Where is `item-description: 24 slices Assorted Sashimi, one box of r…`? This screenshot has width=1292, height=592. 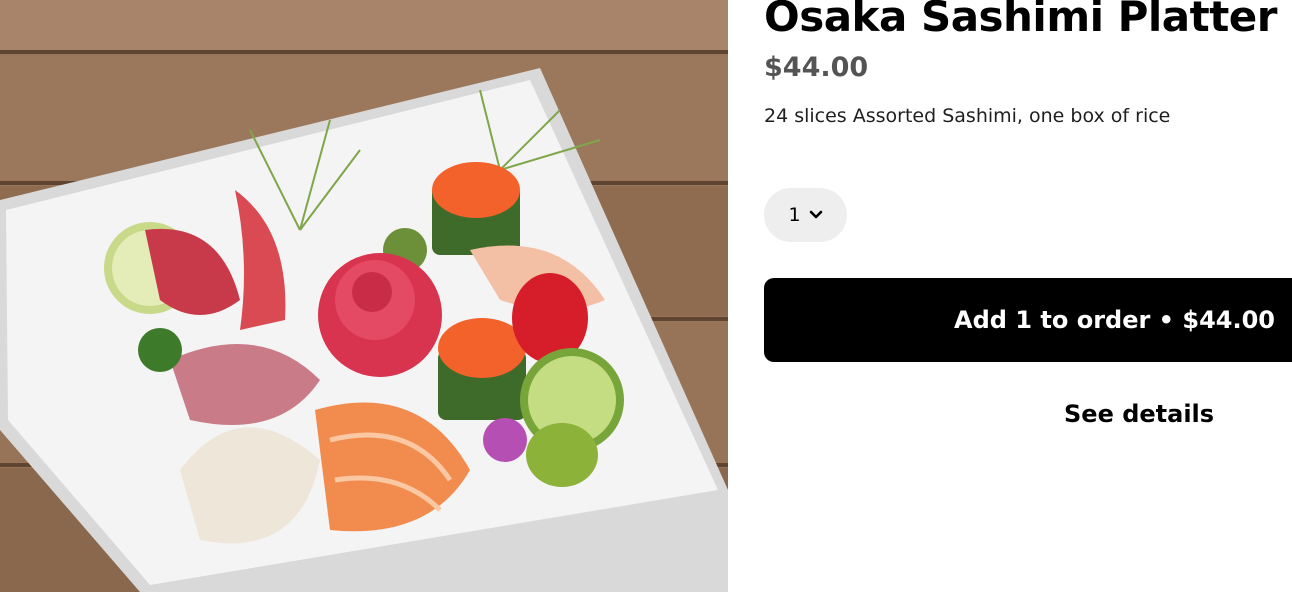 item-description: 24 slices Assorted Sashimi, one box of r… is located at coordinates (967, 116).